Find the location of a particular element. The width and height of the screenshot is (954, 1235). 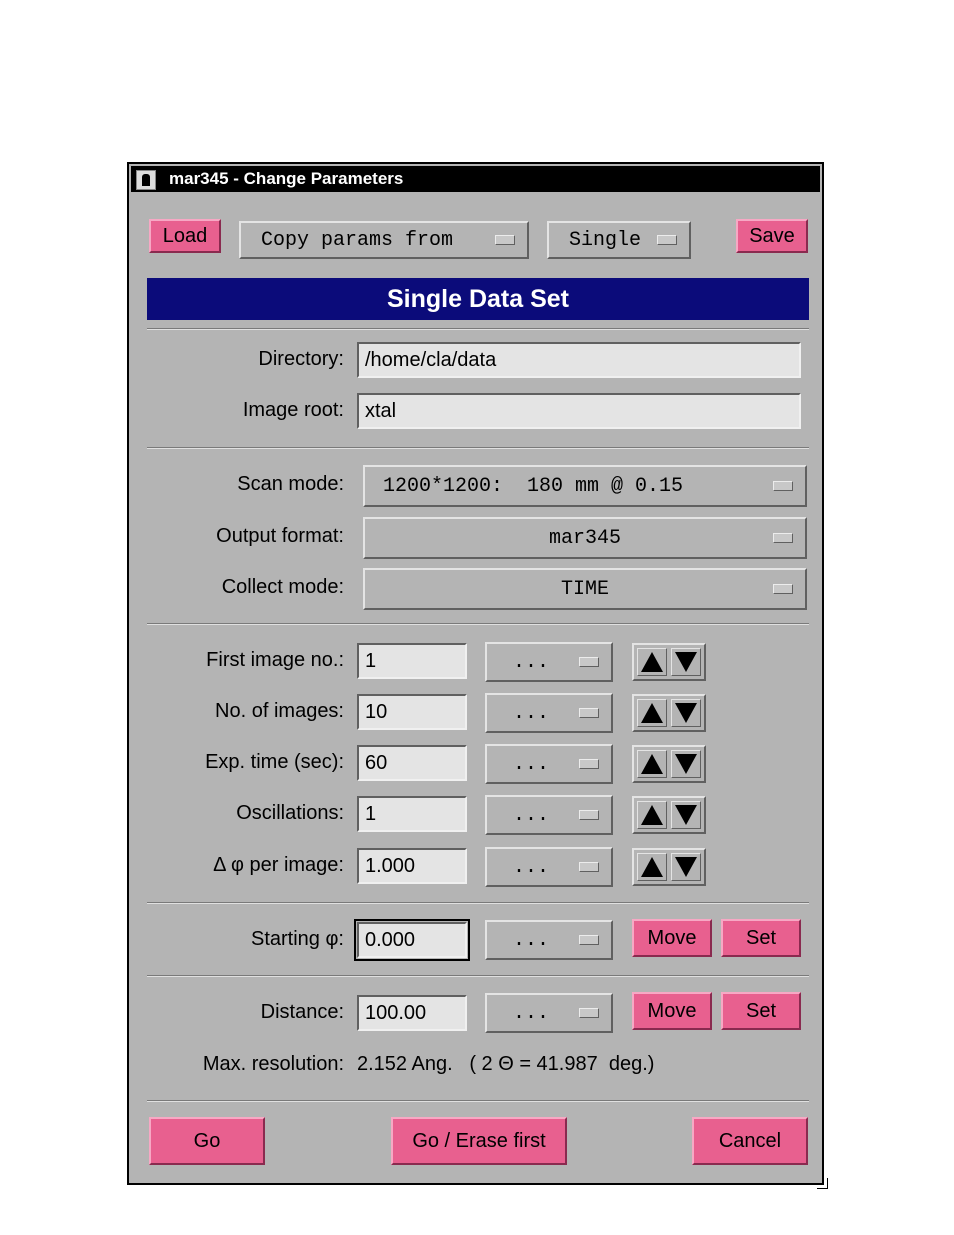

resize-handle is located at coordinates (822, 1183).